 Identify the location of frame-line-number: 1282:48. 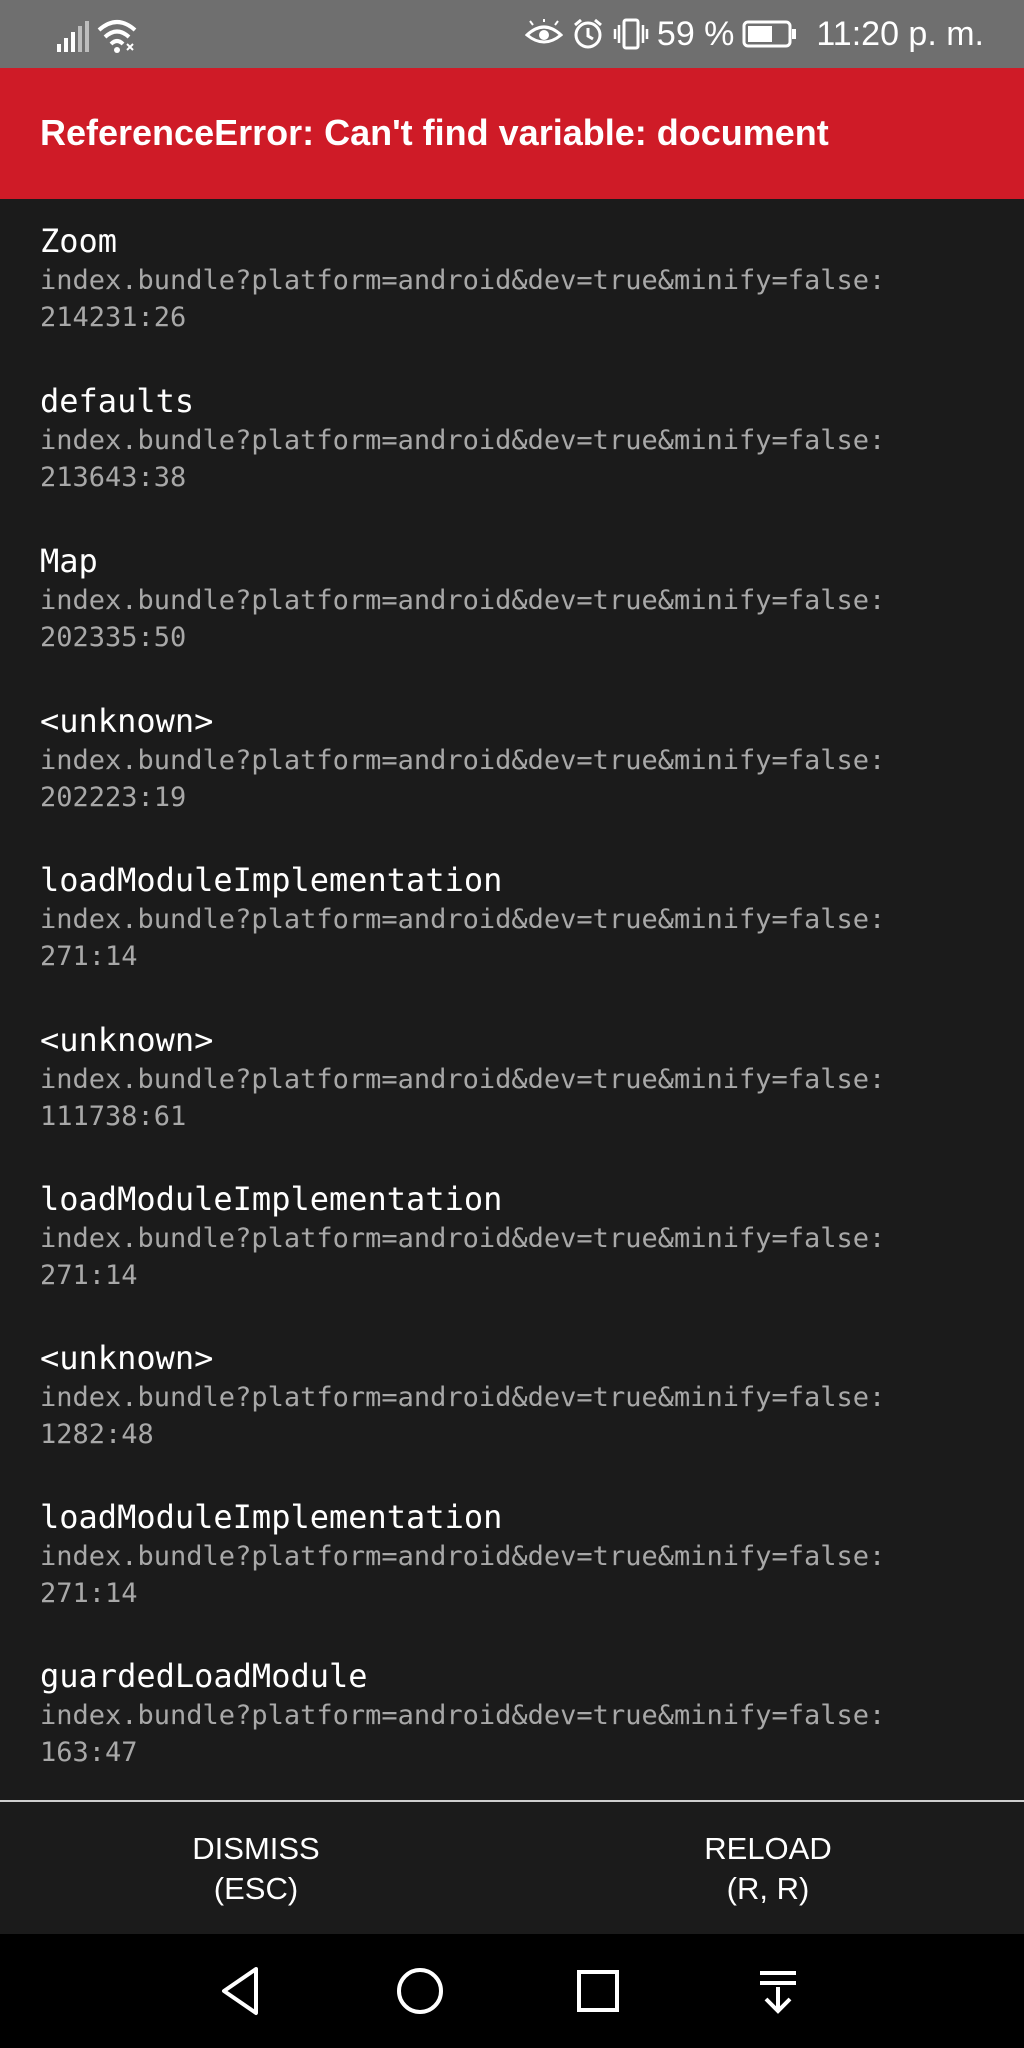
(97, 1434).